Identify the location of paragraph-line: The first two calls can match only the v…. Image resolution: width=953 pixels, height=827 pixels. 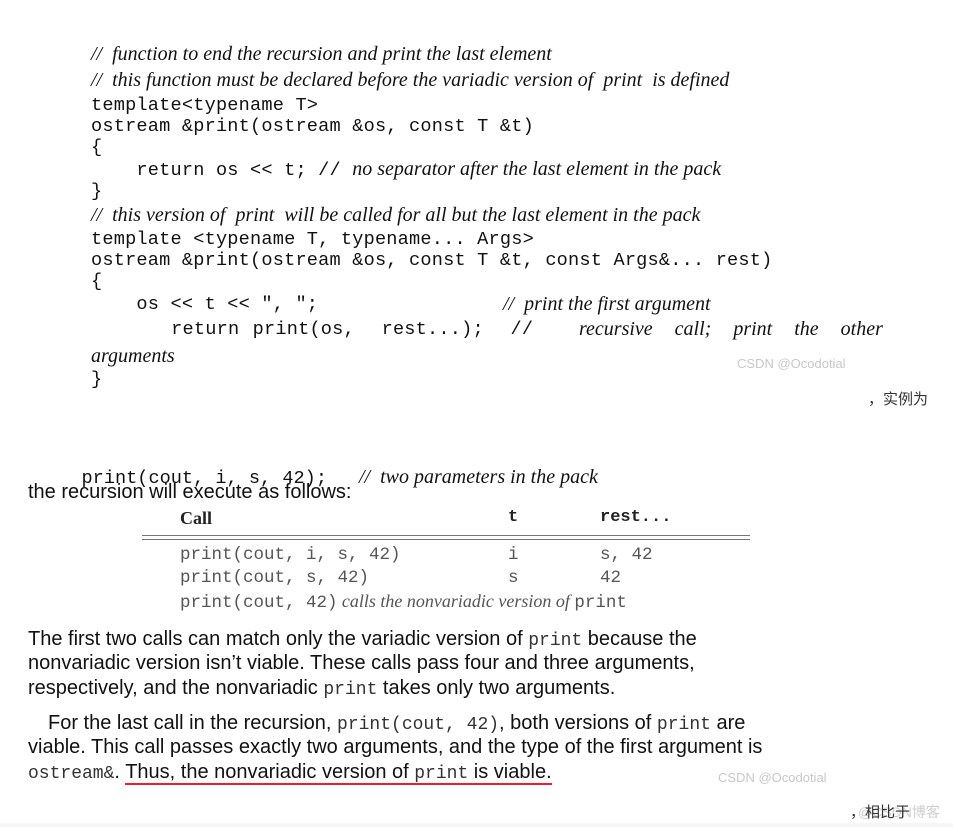
(362, 640).